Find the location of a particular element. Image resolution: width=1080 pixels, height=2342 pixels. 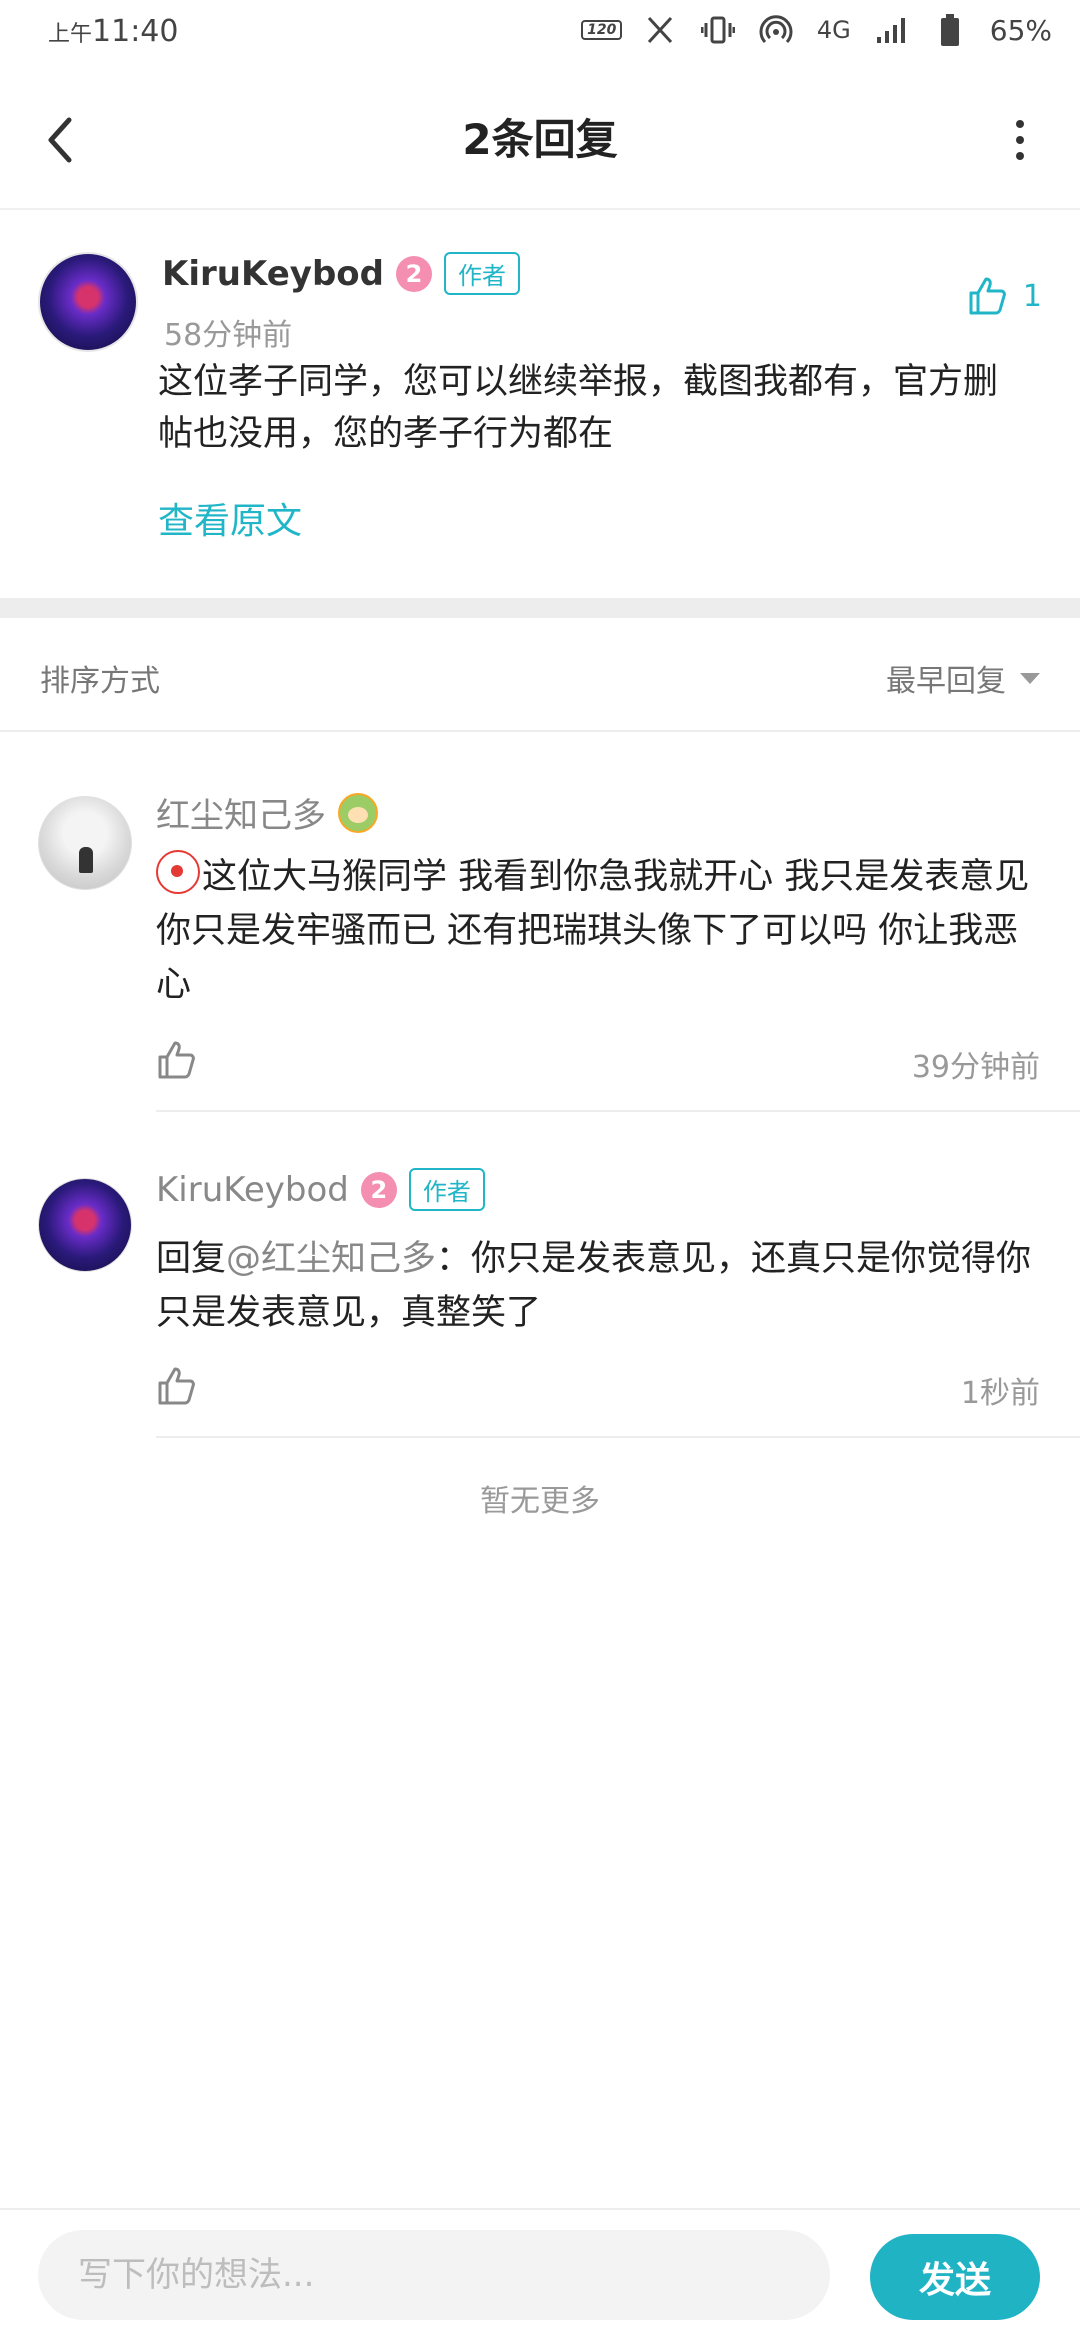

page-title: 2条回复 is located at coordinates (540, 139).